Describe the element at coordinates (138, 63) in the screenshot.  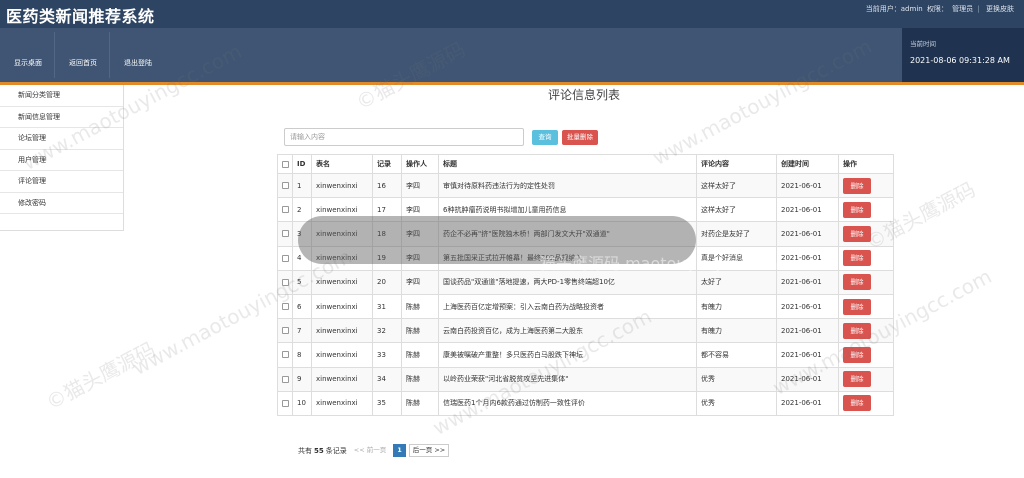
I see `nav-logout: 退出登陆` at that location.